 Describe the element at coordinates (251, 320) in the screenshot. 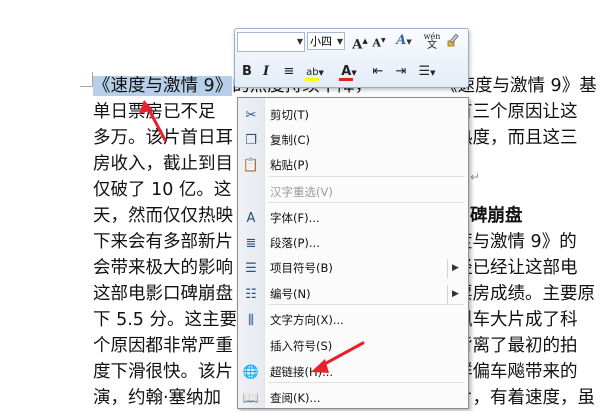

I see `text-direction-icon: ⫼` at that location.